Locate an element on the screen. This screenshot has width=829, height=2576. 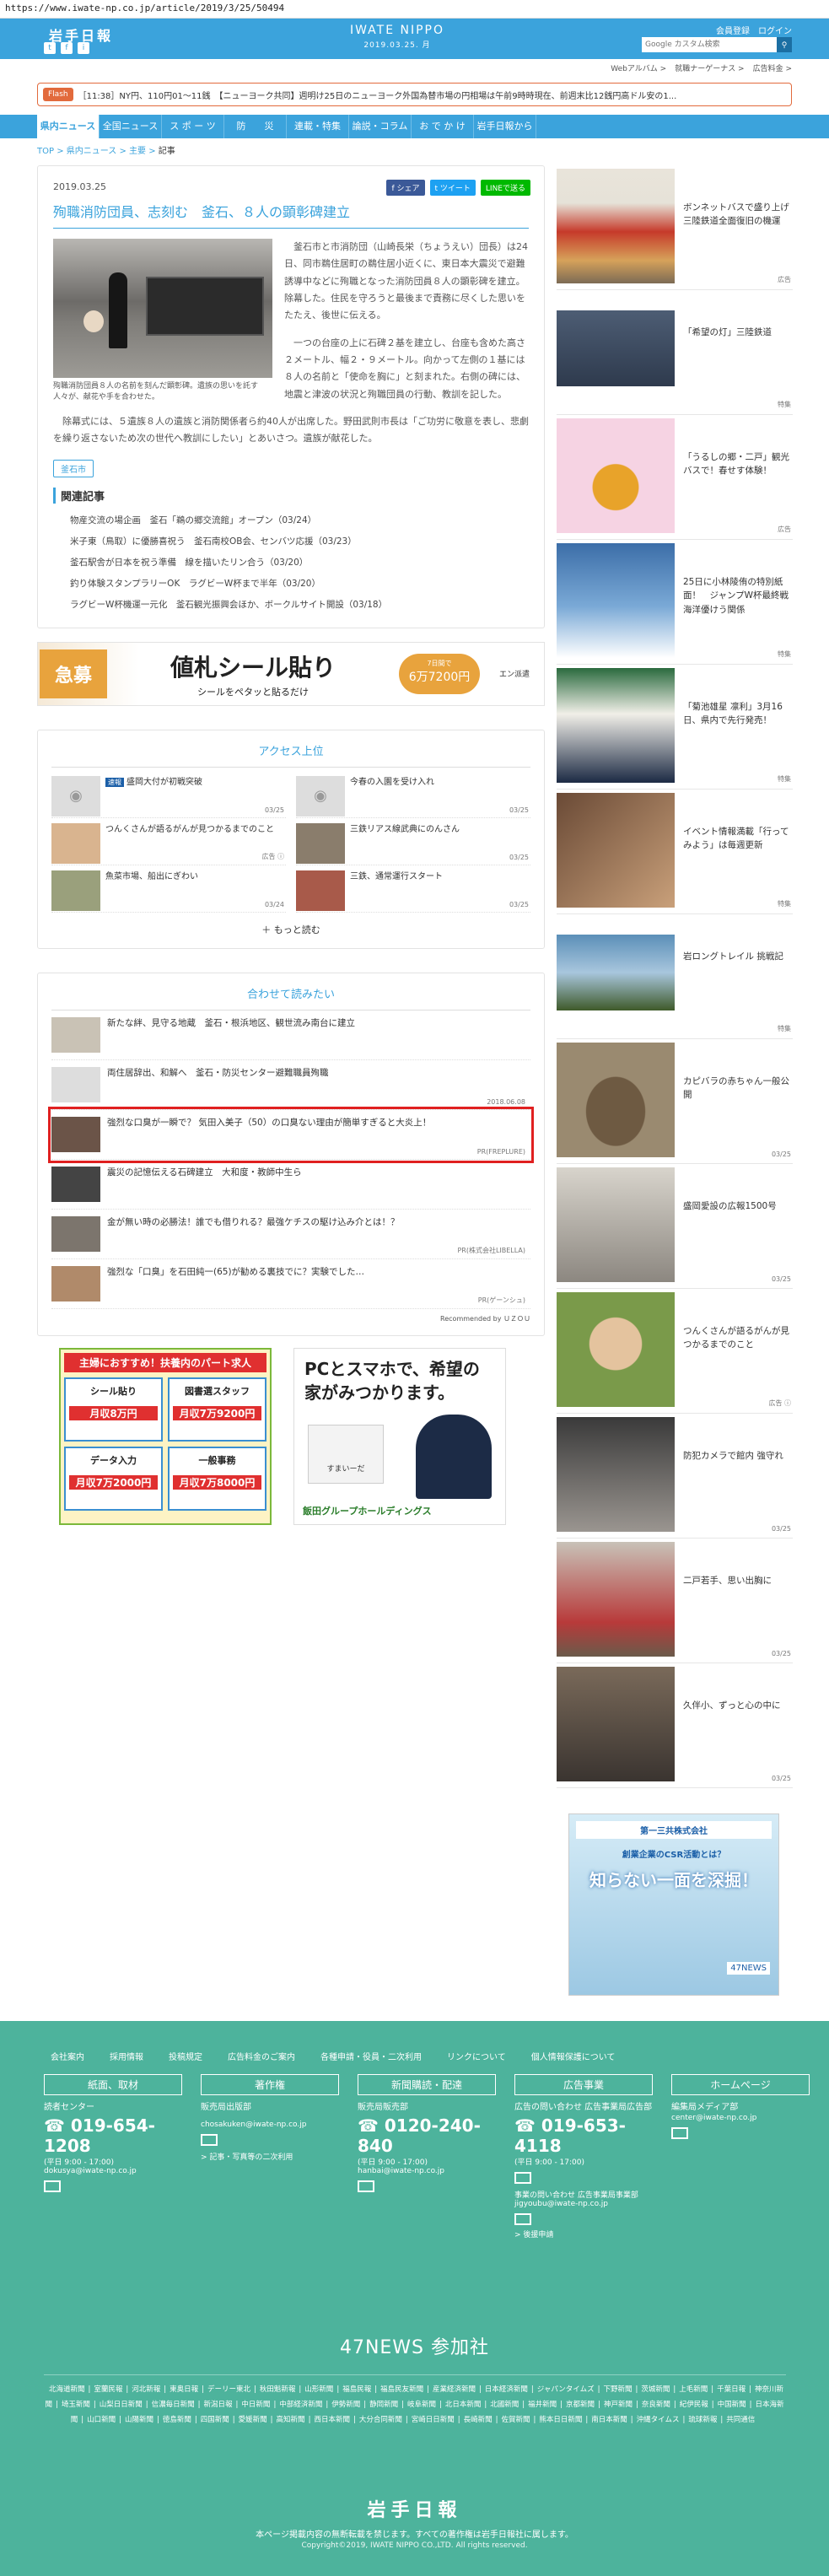
nav-local-news: 県内ニュース is located at coordinates (68, 126).